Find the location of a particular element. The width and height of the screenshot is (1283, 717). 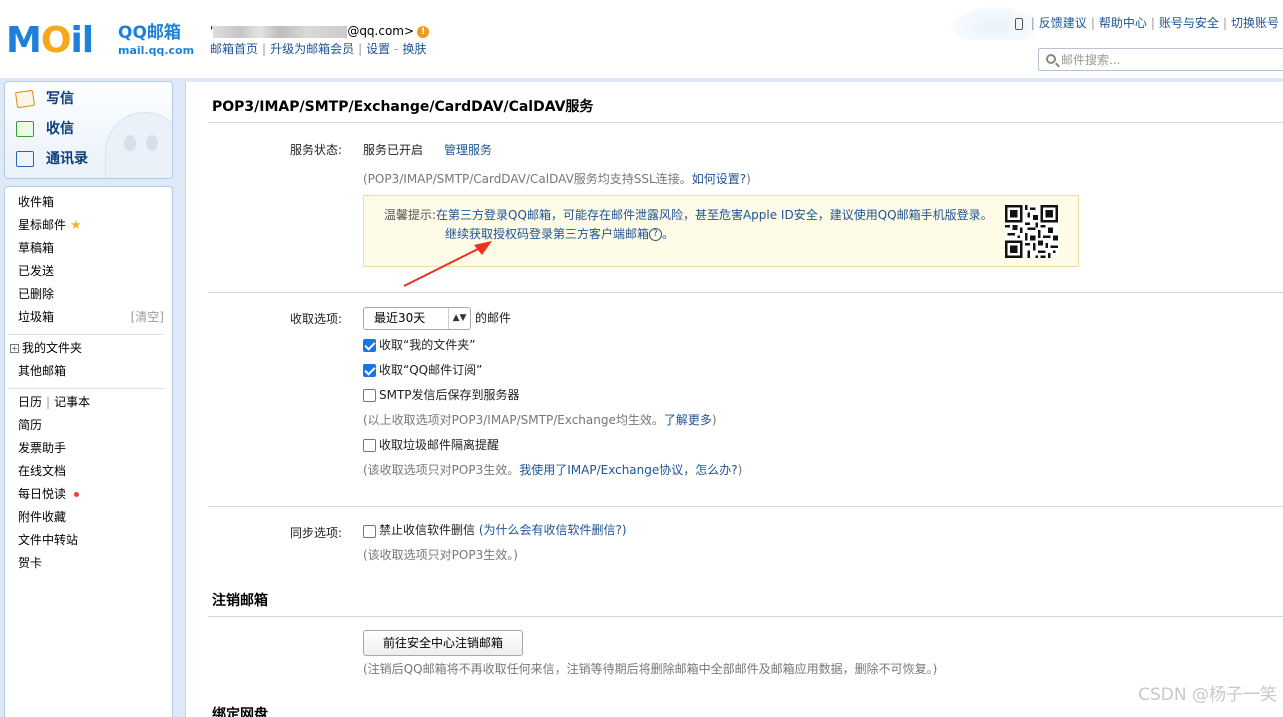

section-title-bind-netdisk: 绑定网盘 is located at coordinates (240, 712).